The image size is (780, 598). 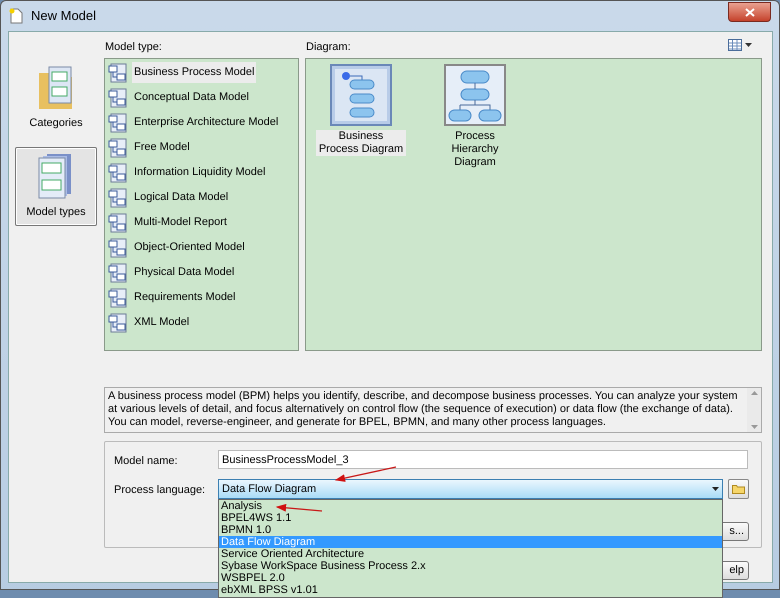 What do you see at coordinates (206, 122) in the screenshot?
I see `model-type-item: Enterprise Architecture Model` at bounding box center [206, 122].